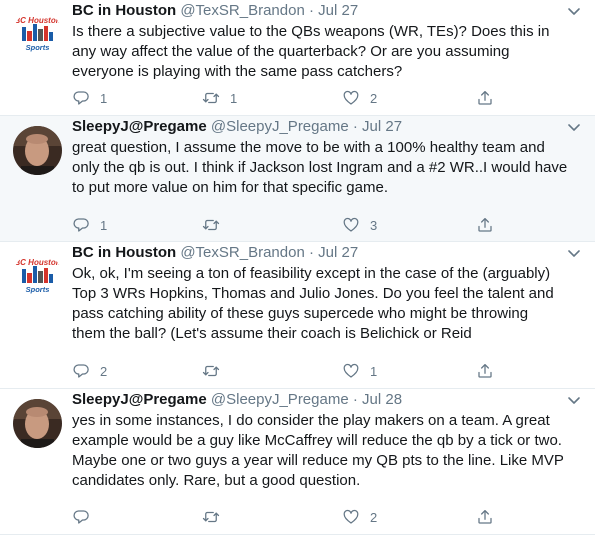  I want to click on like-count: 1, so click(374, 371).